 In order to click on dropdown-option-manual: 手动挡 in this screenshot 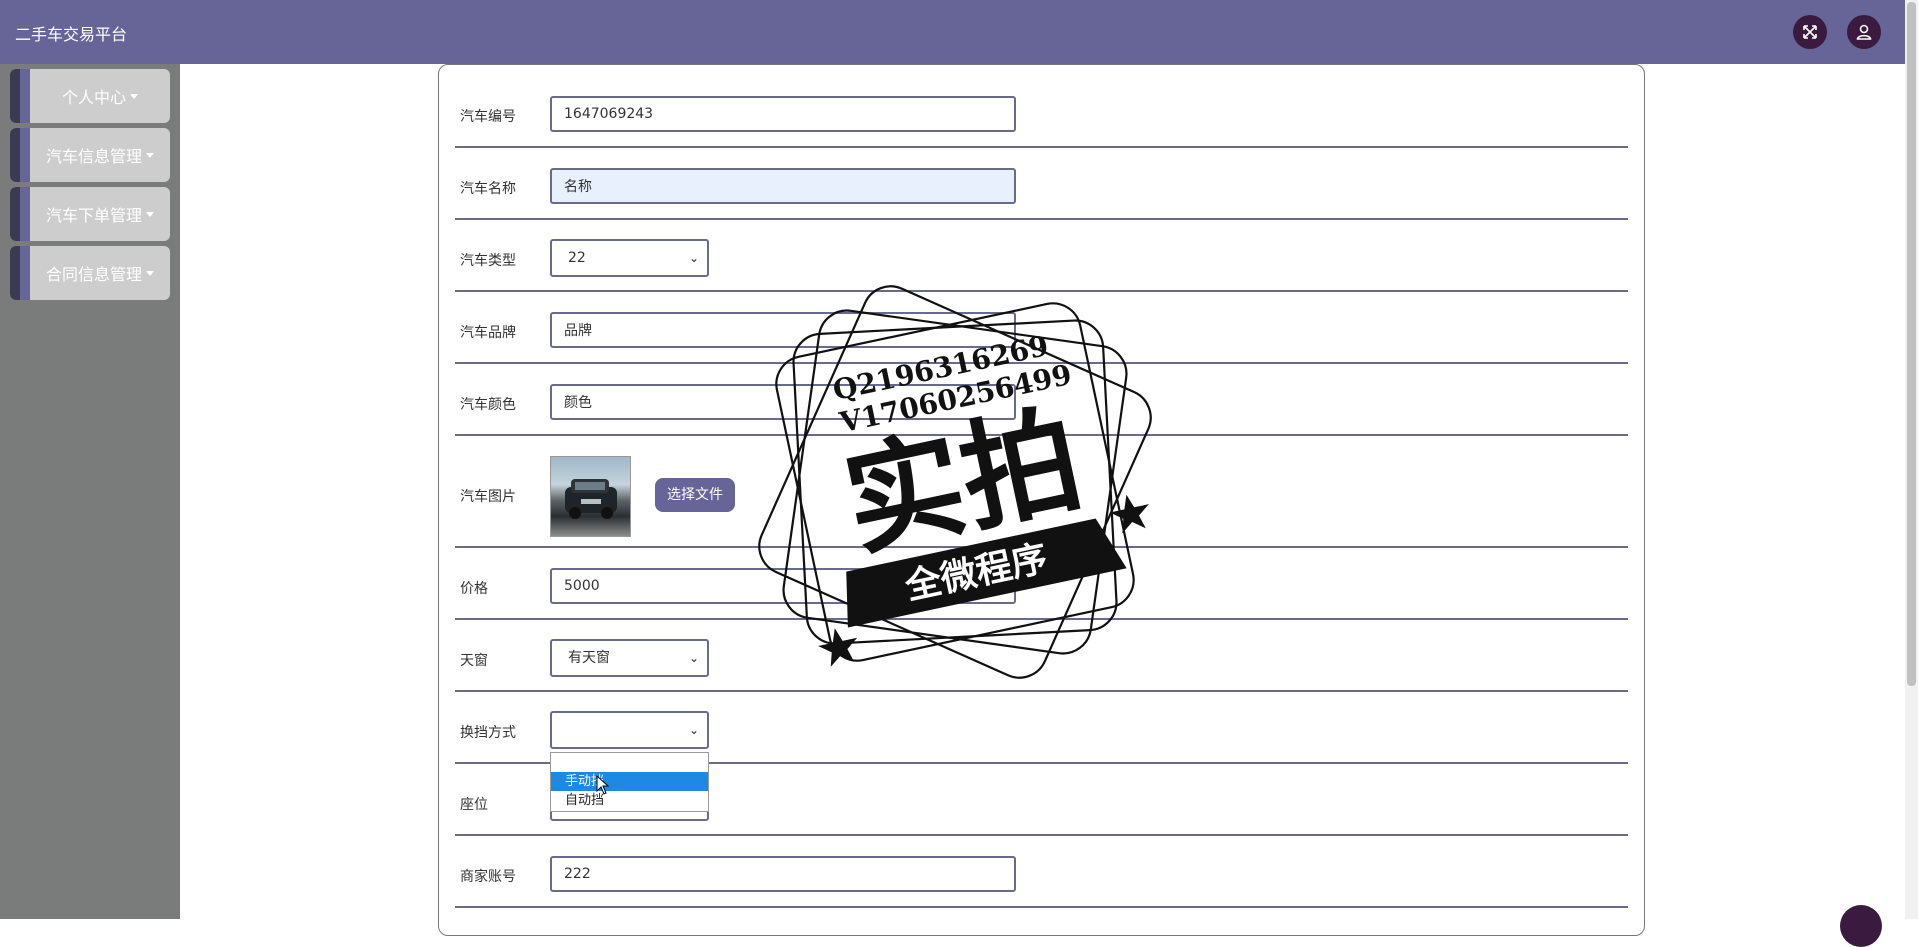, I will do `click(629, 781)`.